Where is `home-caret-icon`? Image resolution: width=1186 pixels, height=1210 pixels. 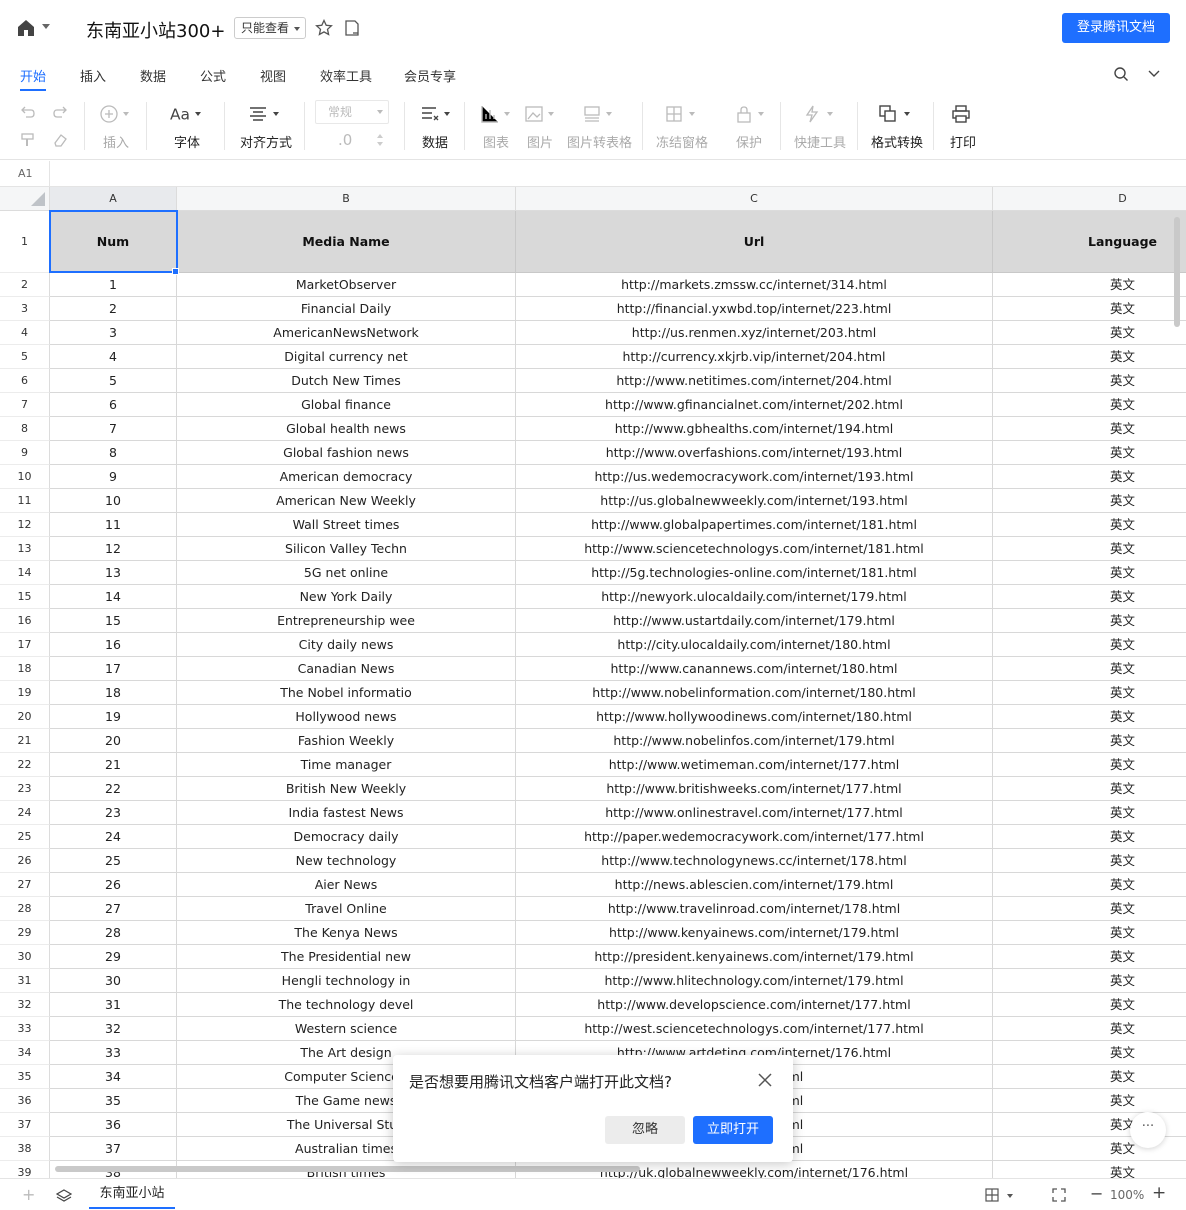
home-caret-icon is located at coordinates (46, 26).